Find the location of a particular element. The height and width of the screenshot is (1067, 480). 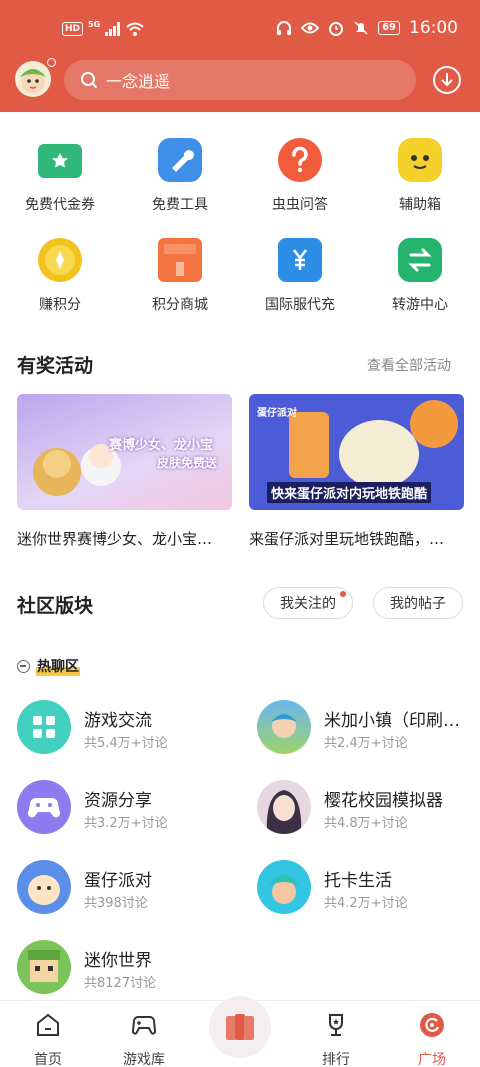

grid-label: 虫虫问答 is located at coordinates (300, 205).